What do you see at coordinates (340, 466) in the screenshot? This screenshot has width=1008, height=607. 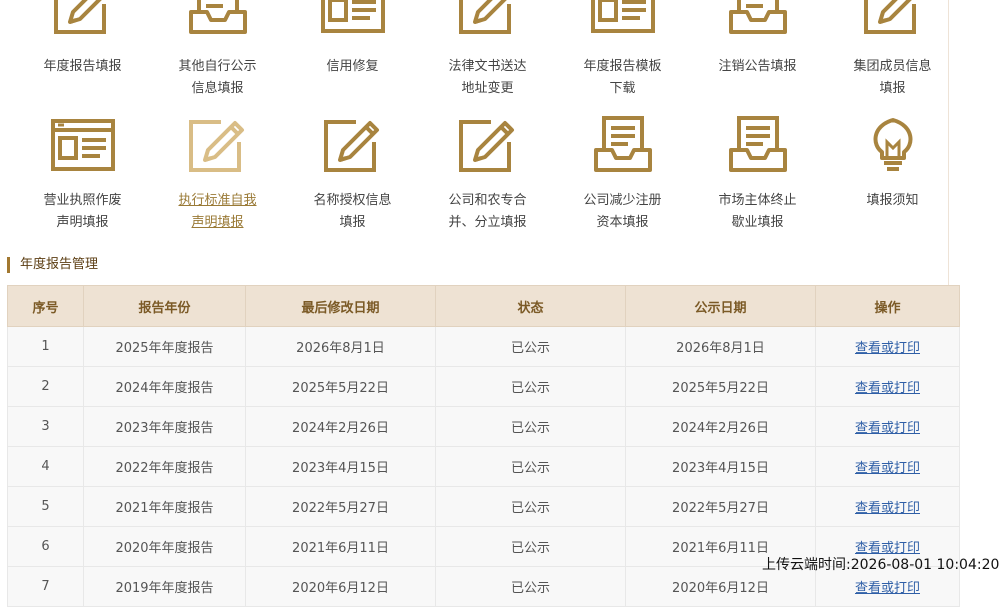 I see `last-modified-date: 2023年4月15日` at bounding box center [340, 466].